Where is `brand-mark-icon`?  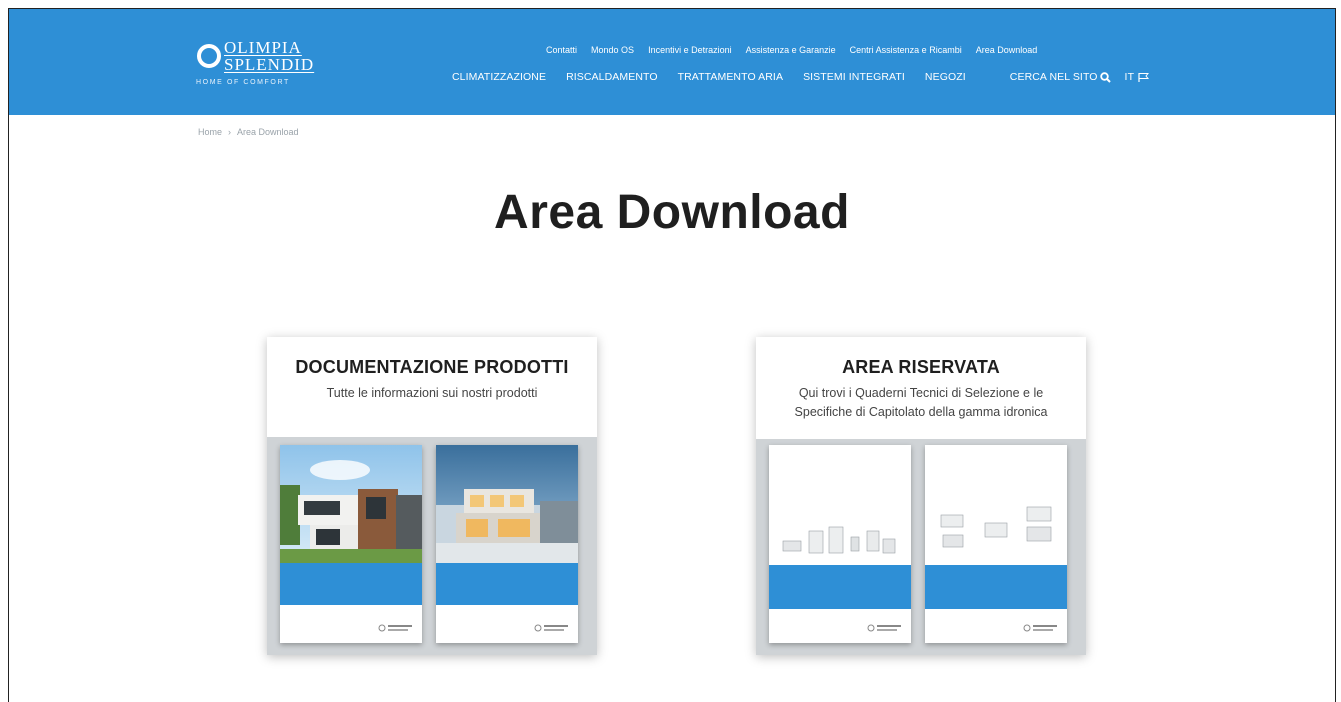
brand-mark-icon is located at coordinates (209, 56).